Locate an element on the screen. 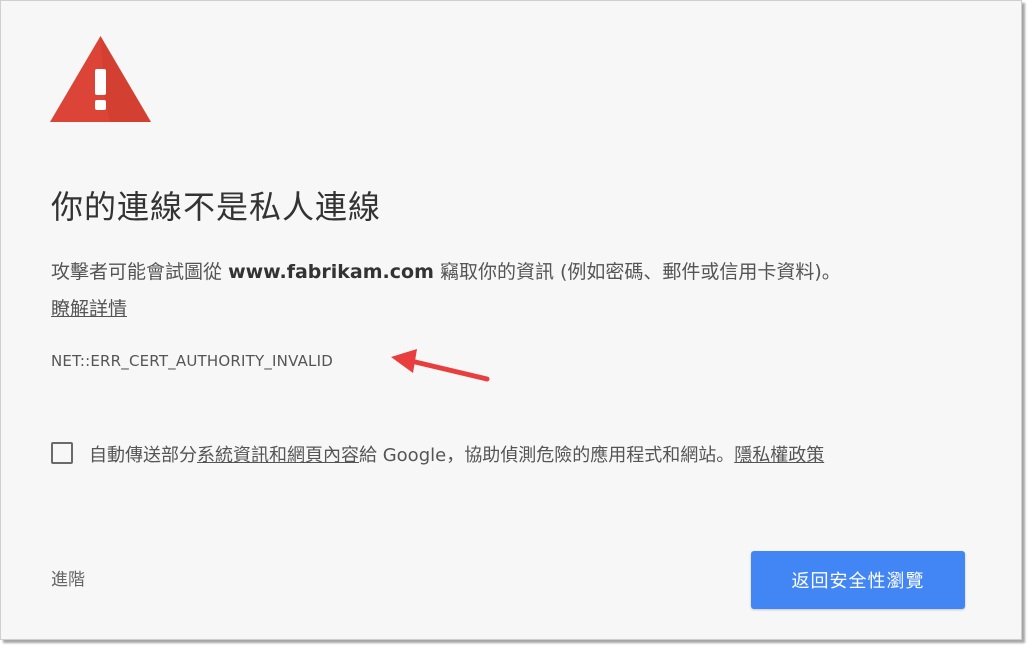 The image size is (1028, 646). advanced-button: 進階 is located at coordinates (68, 580).